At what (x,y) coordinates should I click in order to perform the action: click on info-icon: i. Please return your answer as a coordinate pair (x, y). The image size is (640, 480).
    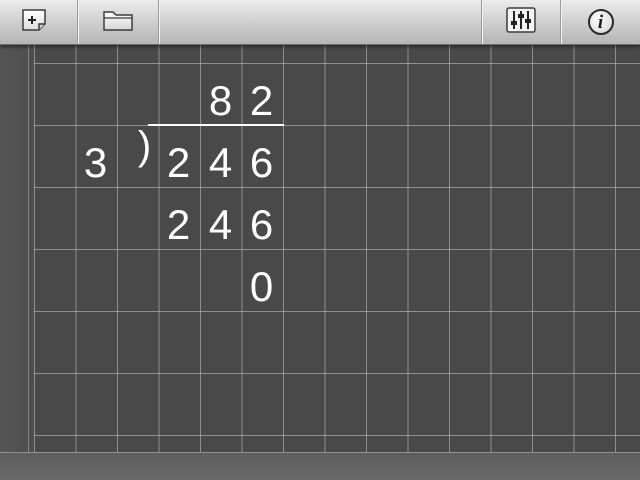
    Looking at the image, I should click on (600, 22).